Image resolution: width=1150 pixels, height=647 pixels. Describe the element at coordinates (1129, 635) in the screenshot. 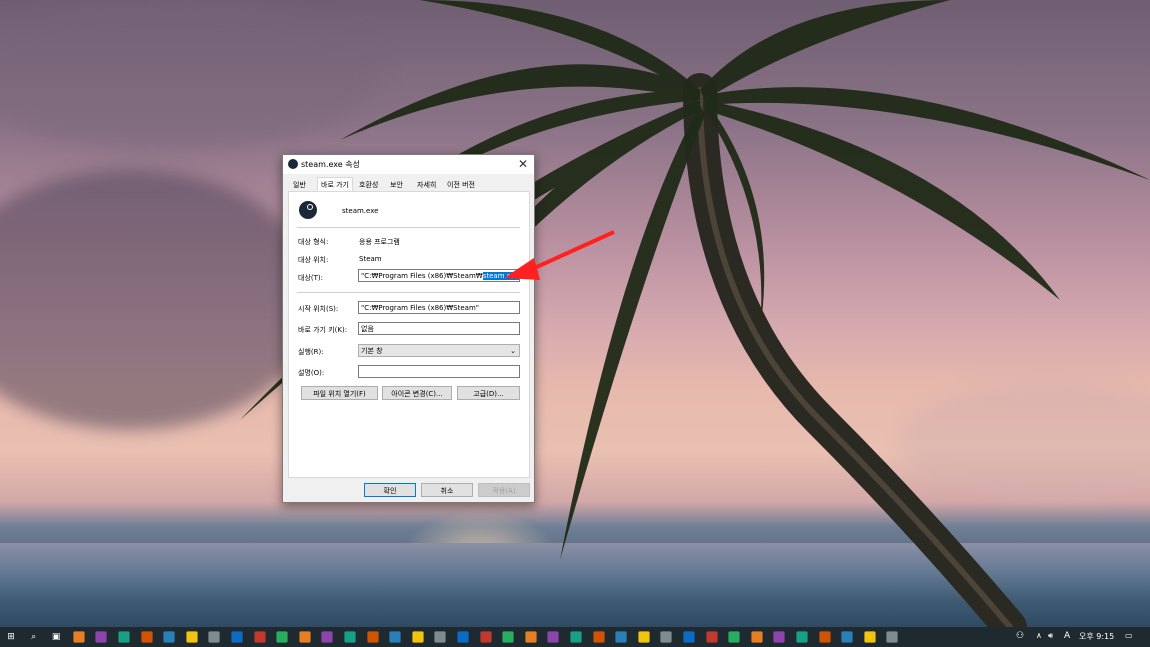

I see `notification-icon: ▭` at that location.